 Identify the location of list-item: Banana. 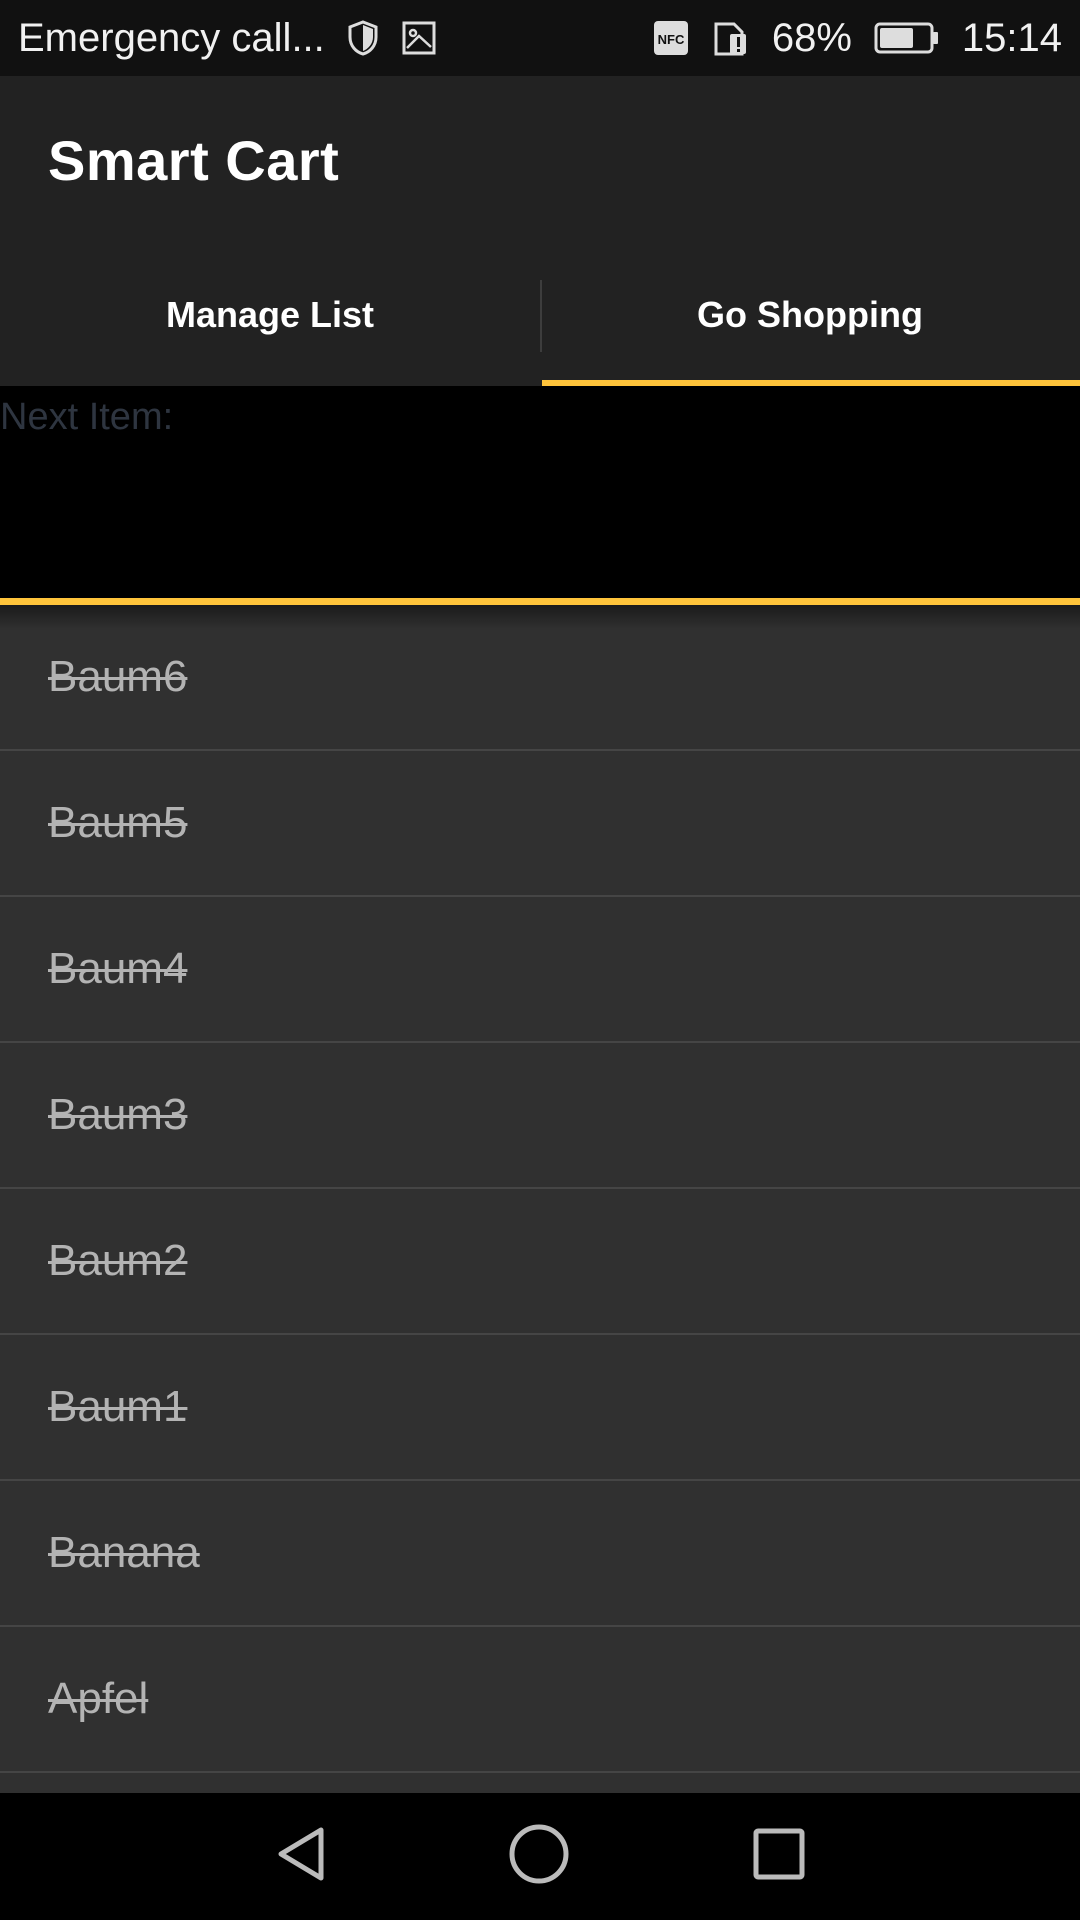
(540, 1554).